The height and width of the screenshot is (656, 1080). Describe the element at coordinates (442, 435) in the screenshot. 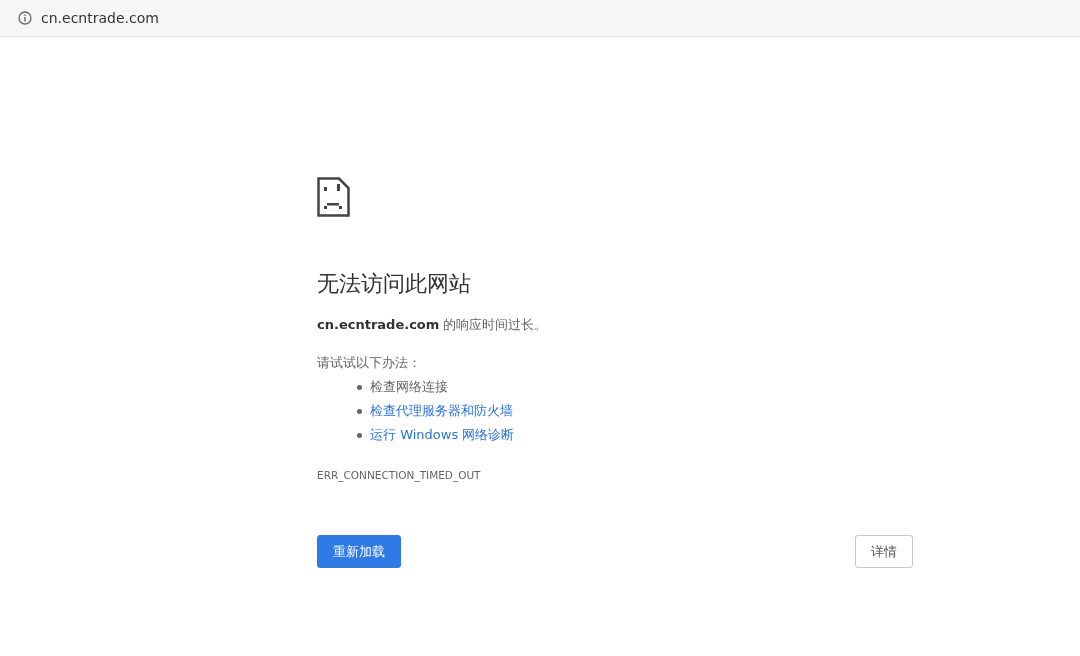

I see `suggestion-link: 运行 Windows 网络诊断` at that location.